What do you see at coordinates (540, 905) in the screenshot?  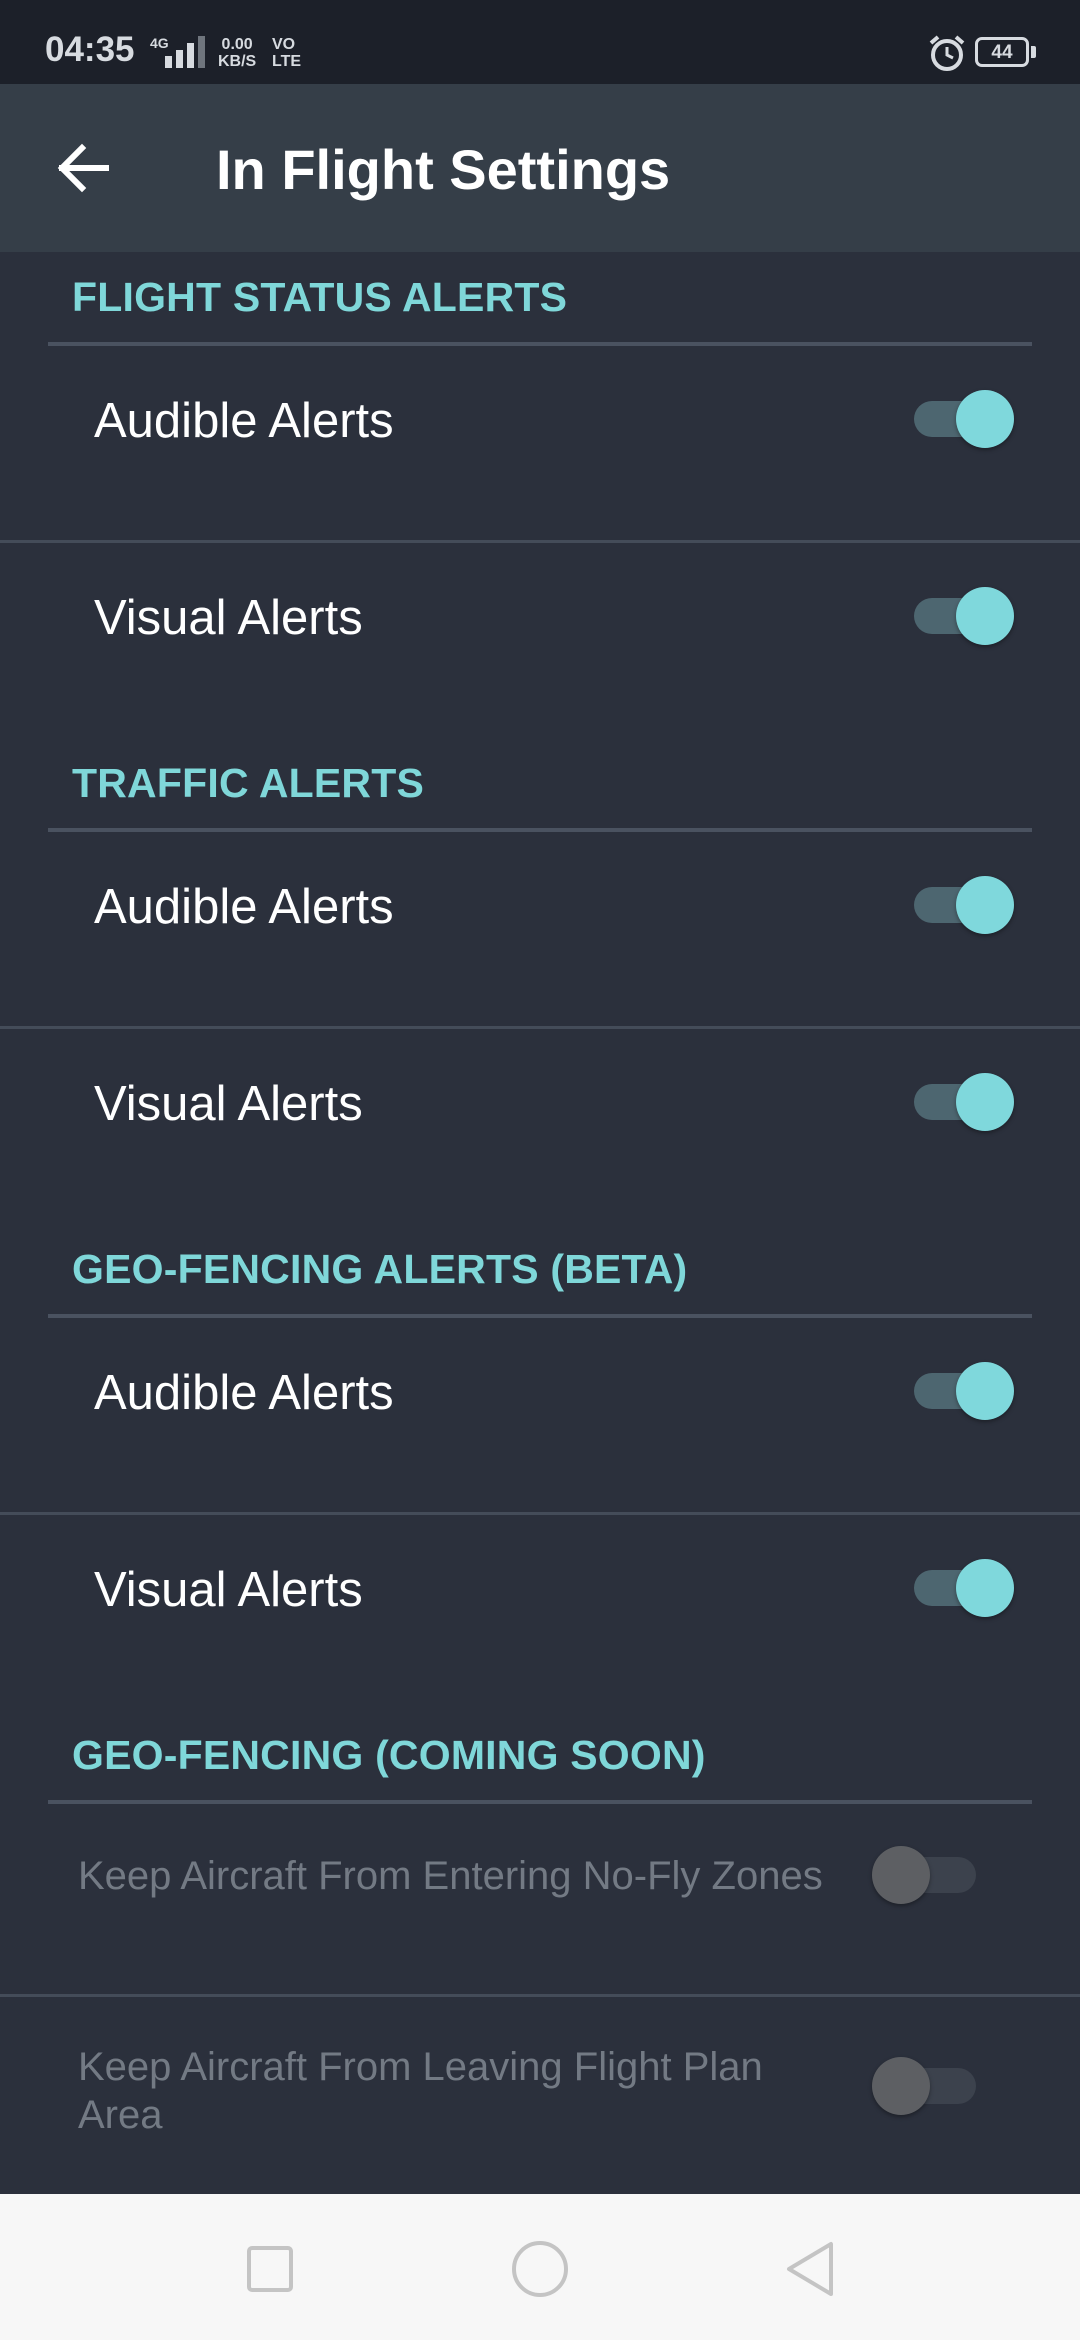 I see `setting-row-traffic-audible: Audible Alerts` at bounding box center [540, 905].